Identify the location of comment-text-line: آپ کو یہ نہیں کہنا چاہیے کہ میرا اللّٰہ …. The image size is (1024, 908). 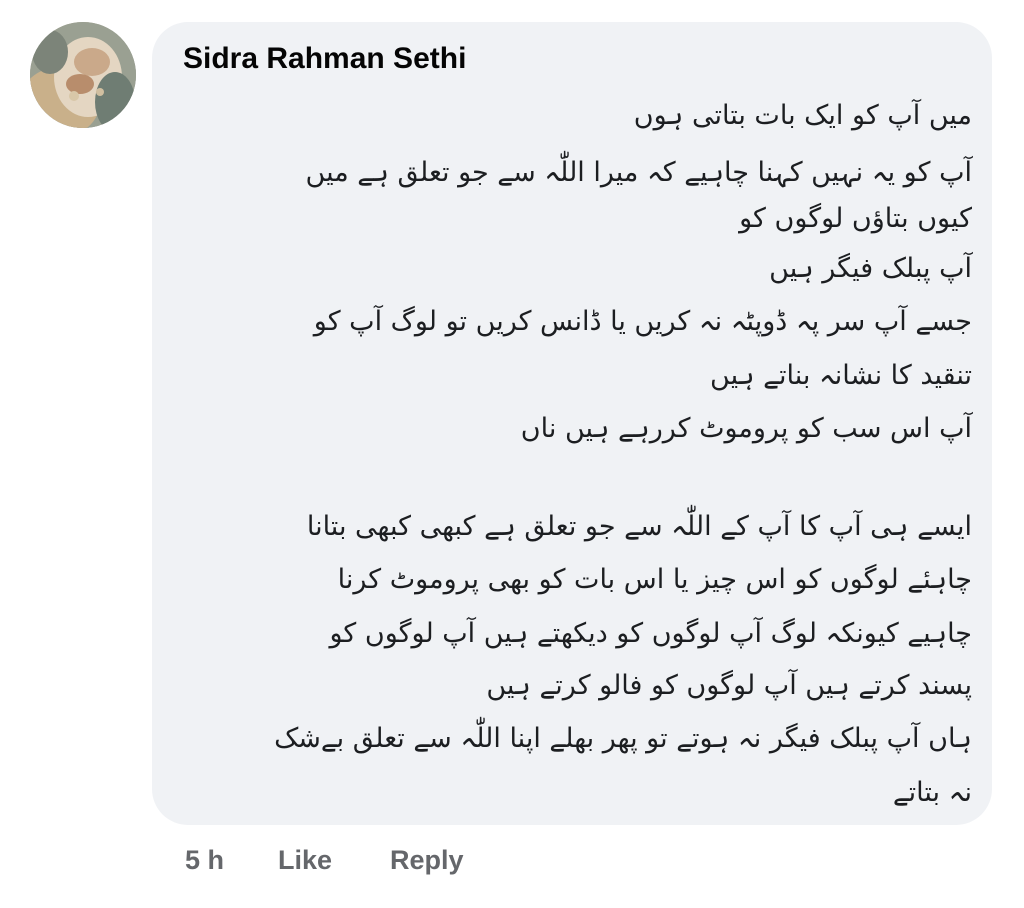
(638, 172).